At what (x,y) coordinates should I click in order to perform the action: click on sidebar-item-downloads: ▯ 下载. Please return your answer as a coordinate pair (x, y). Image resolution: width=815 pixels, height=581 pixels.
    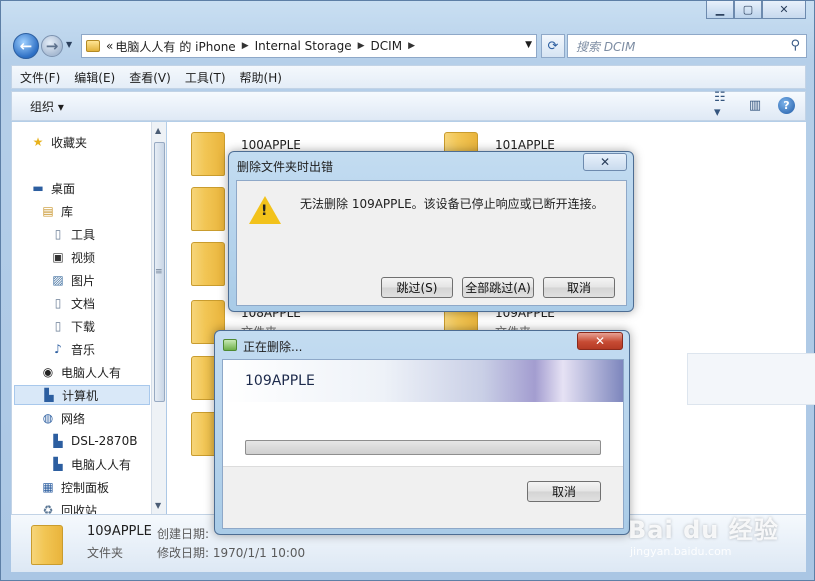
    Looking at the image, I should click on (72, 326).